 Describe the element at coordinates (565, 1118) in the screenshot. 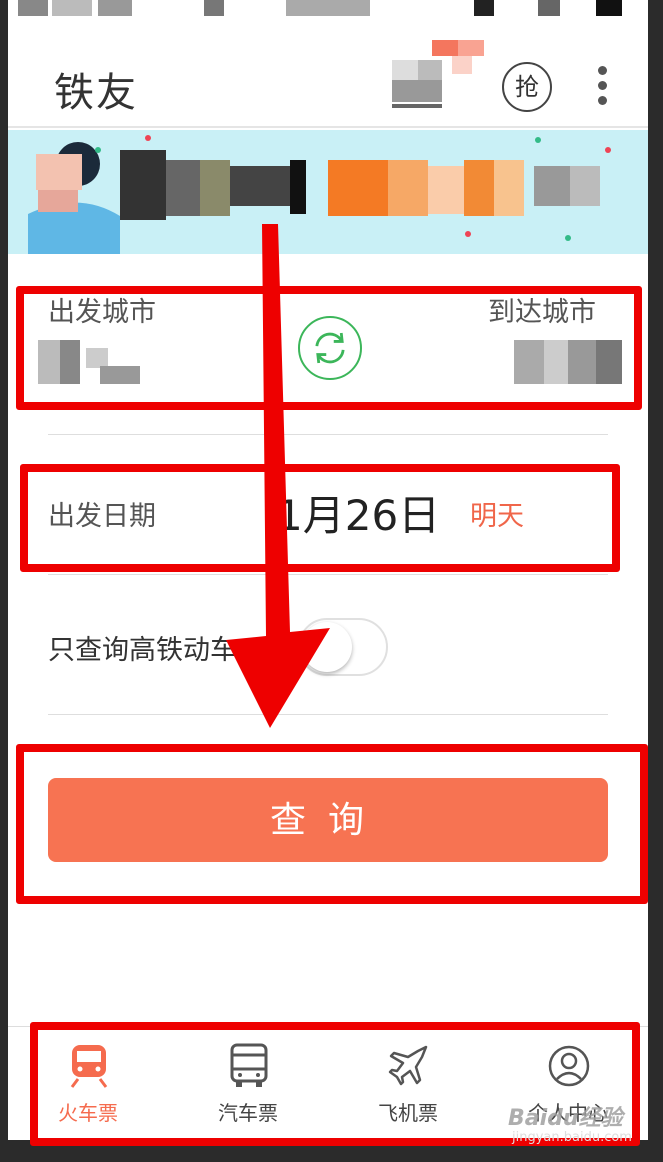

I see `watermark-logo: Baidu经验` at that location.